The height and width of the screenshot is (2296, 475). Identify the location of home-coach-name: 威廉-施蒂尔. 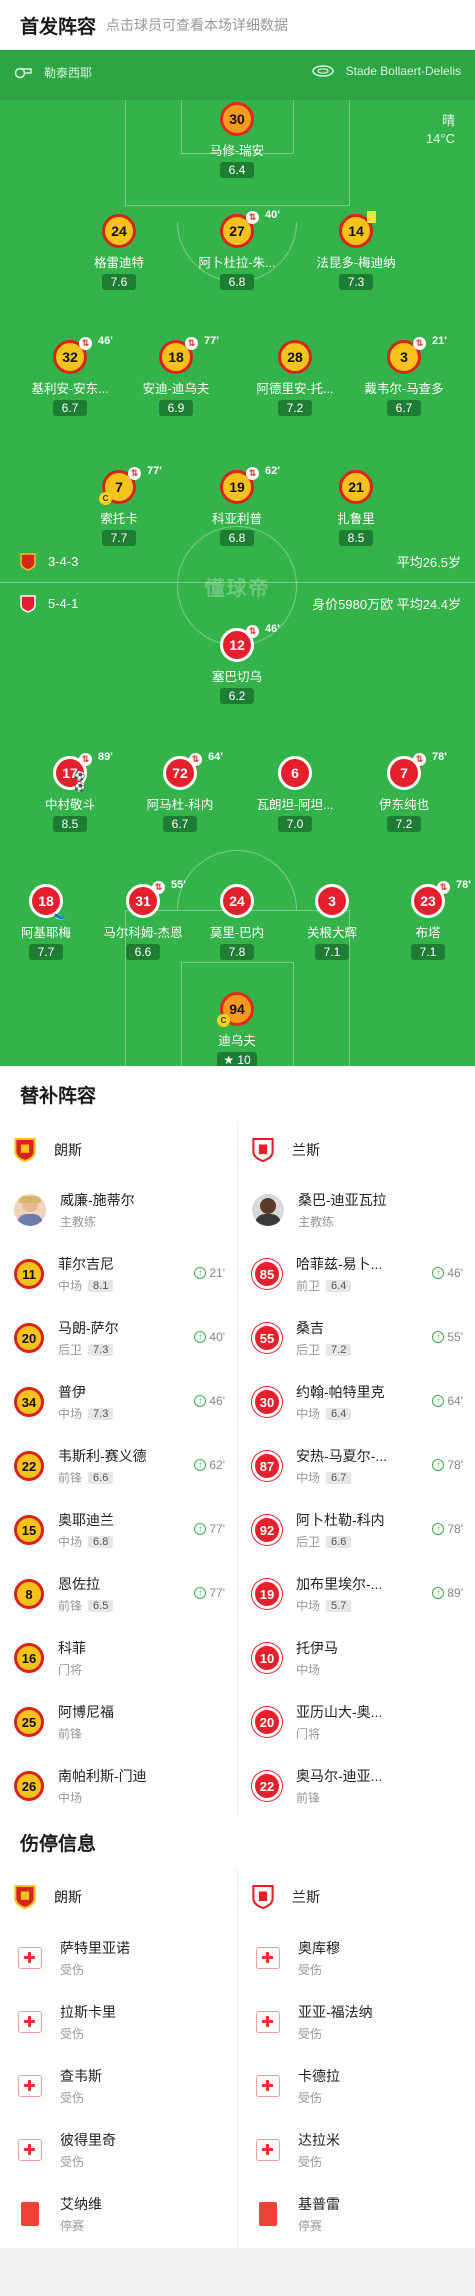
(97, 1200).